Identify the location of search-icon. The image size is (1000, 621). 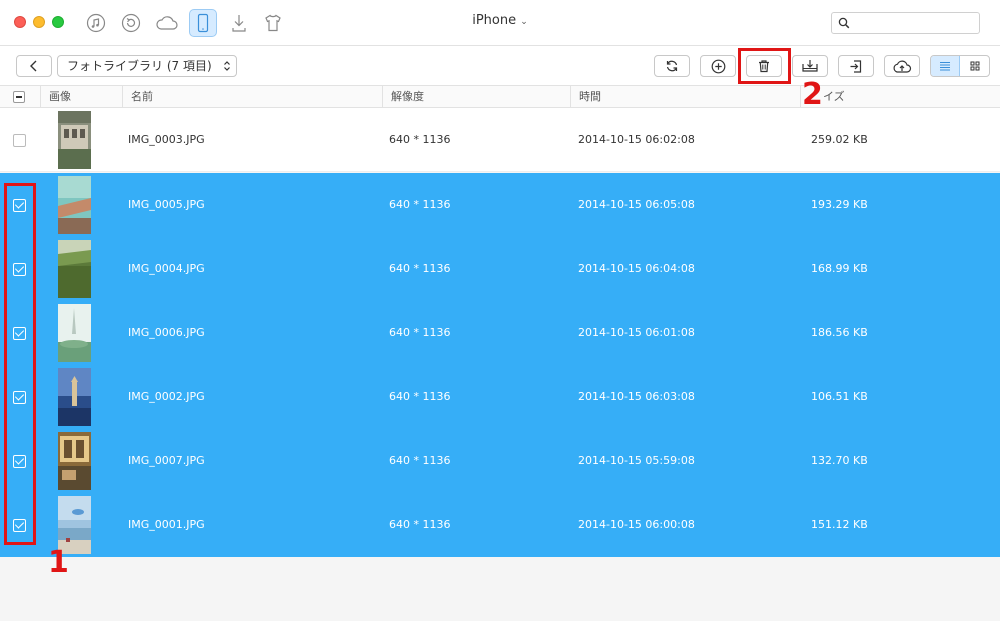
(844, 23).